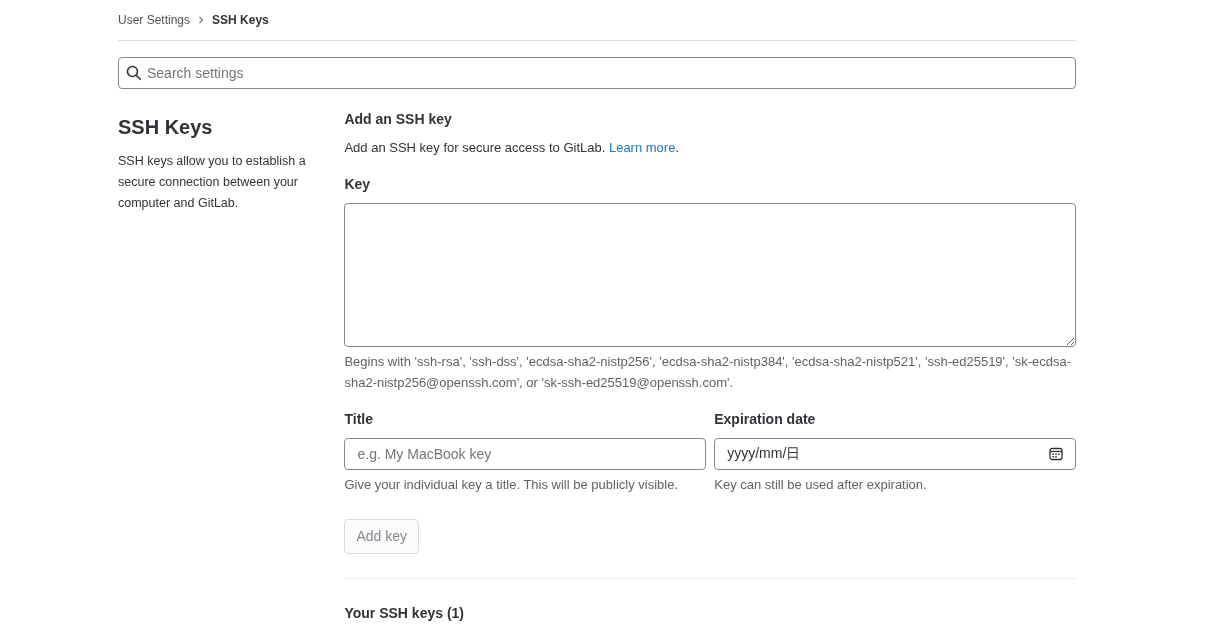  I want to click on help-text: Key can still be used after expiration., so click(821, 484).